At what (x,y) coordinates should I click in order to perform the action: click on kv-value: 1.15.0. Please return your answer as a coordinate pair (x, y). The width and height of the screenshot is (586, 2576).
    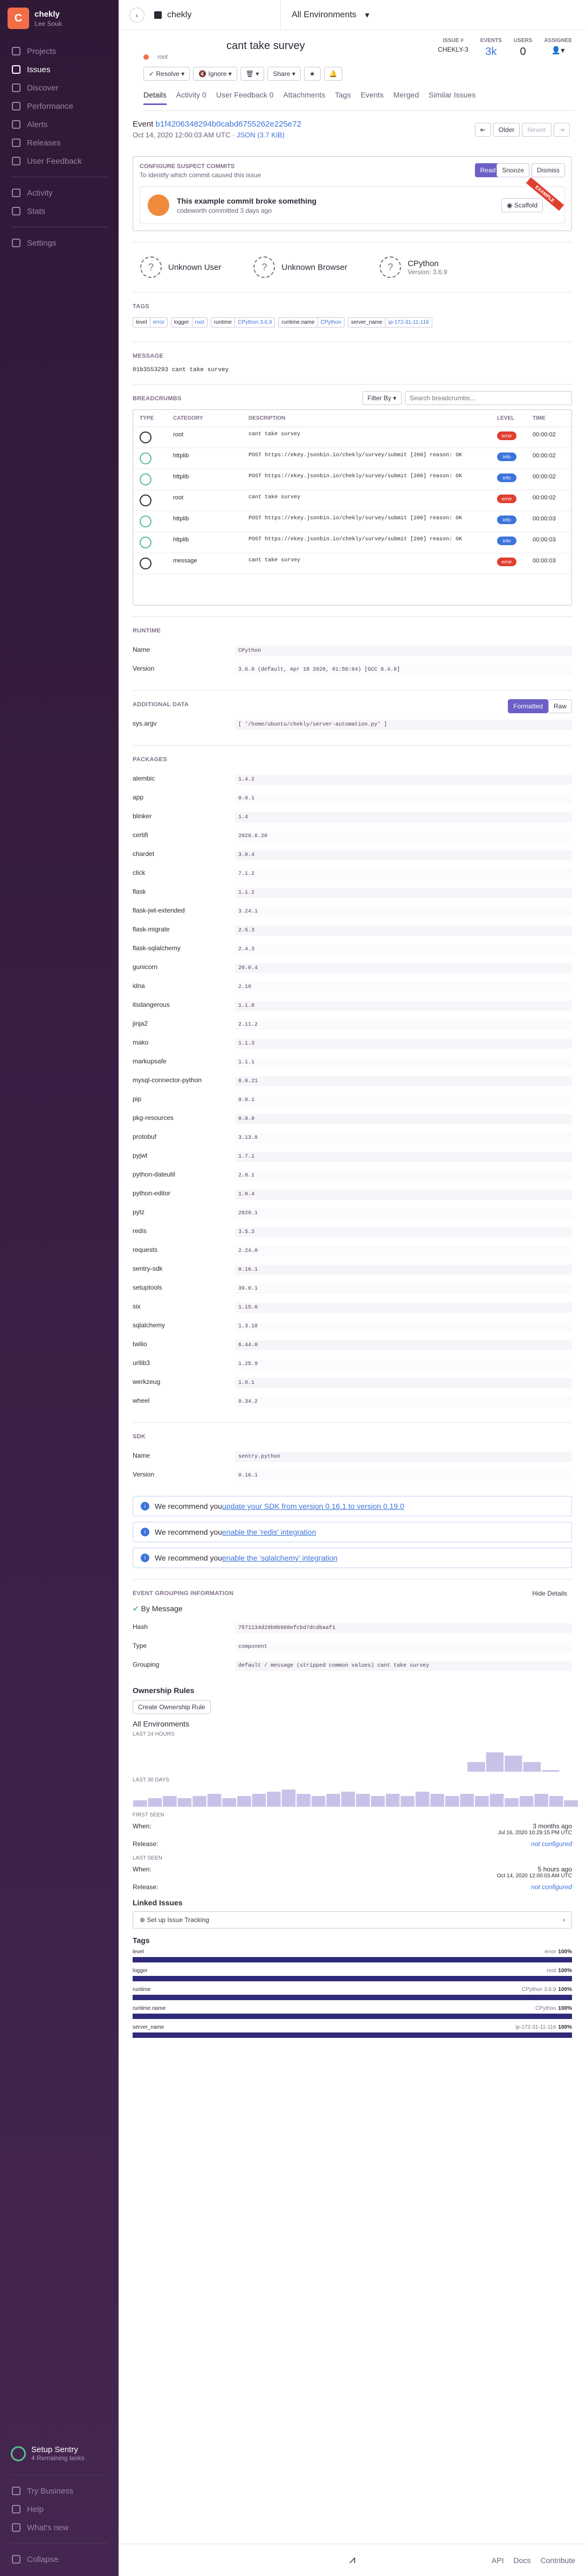
    Looking at the image, I should click on (403, 1308).